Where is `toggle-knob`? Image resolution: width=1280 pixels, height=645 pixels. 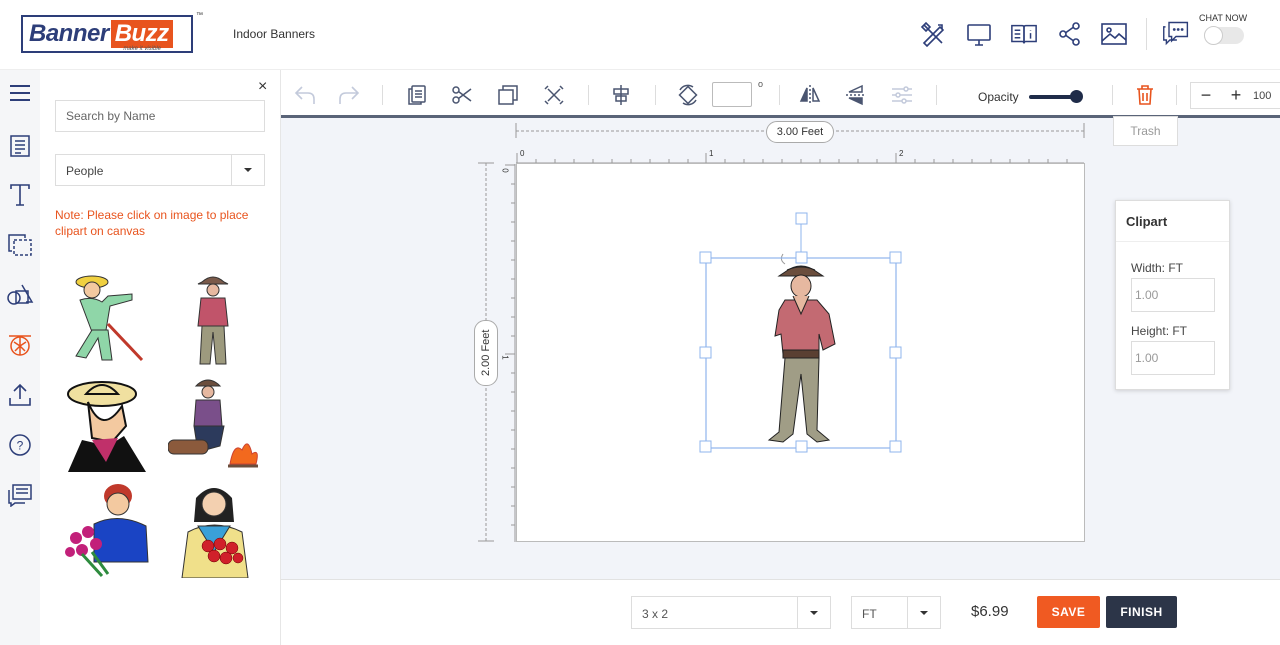
toggle-knob is located at coordinates (1213, 35).